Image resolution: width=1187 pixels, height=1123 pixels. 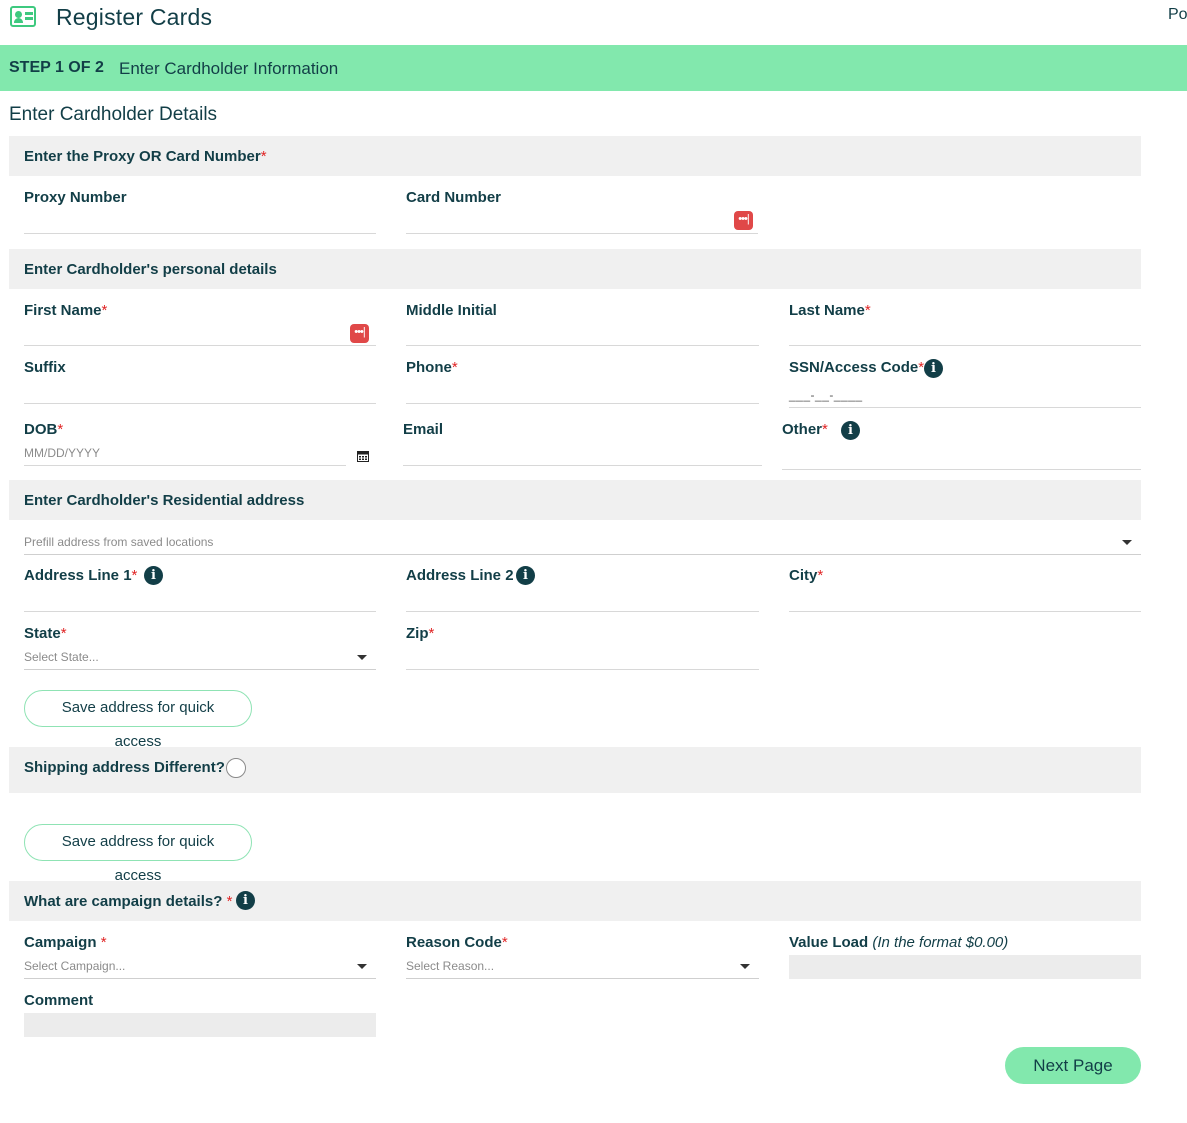 I want to click on comment-input, so click(x=200, y=1025).